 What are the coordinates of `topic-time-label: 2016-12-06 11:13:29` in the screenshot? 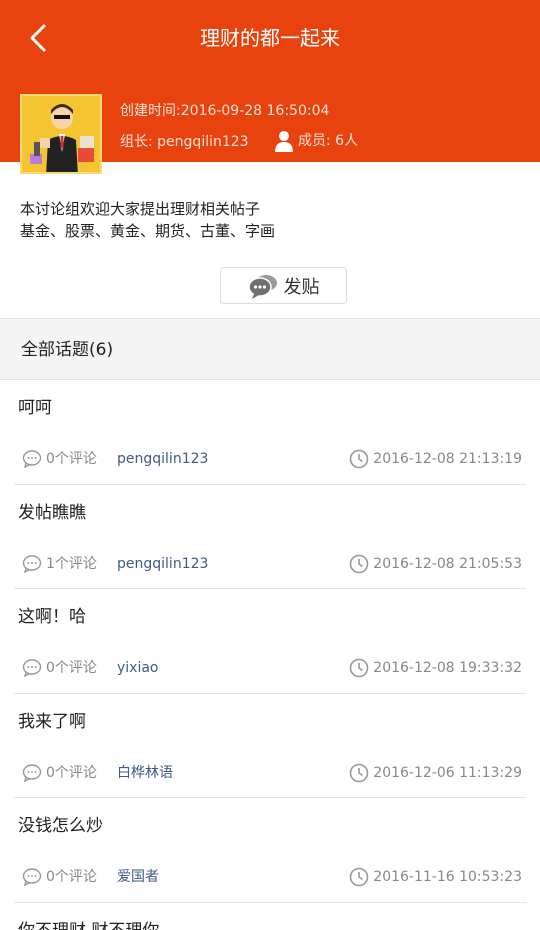 It's located at (447, 772).